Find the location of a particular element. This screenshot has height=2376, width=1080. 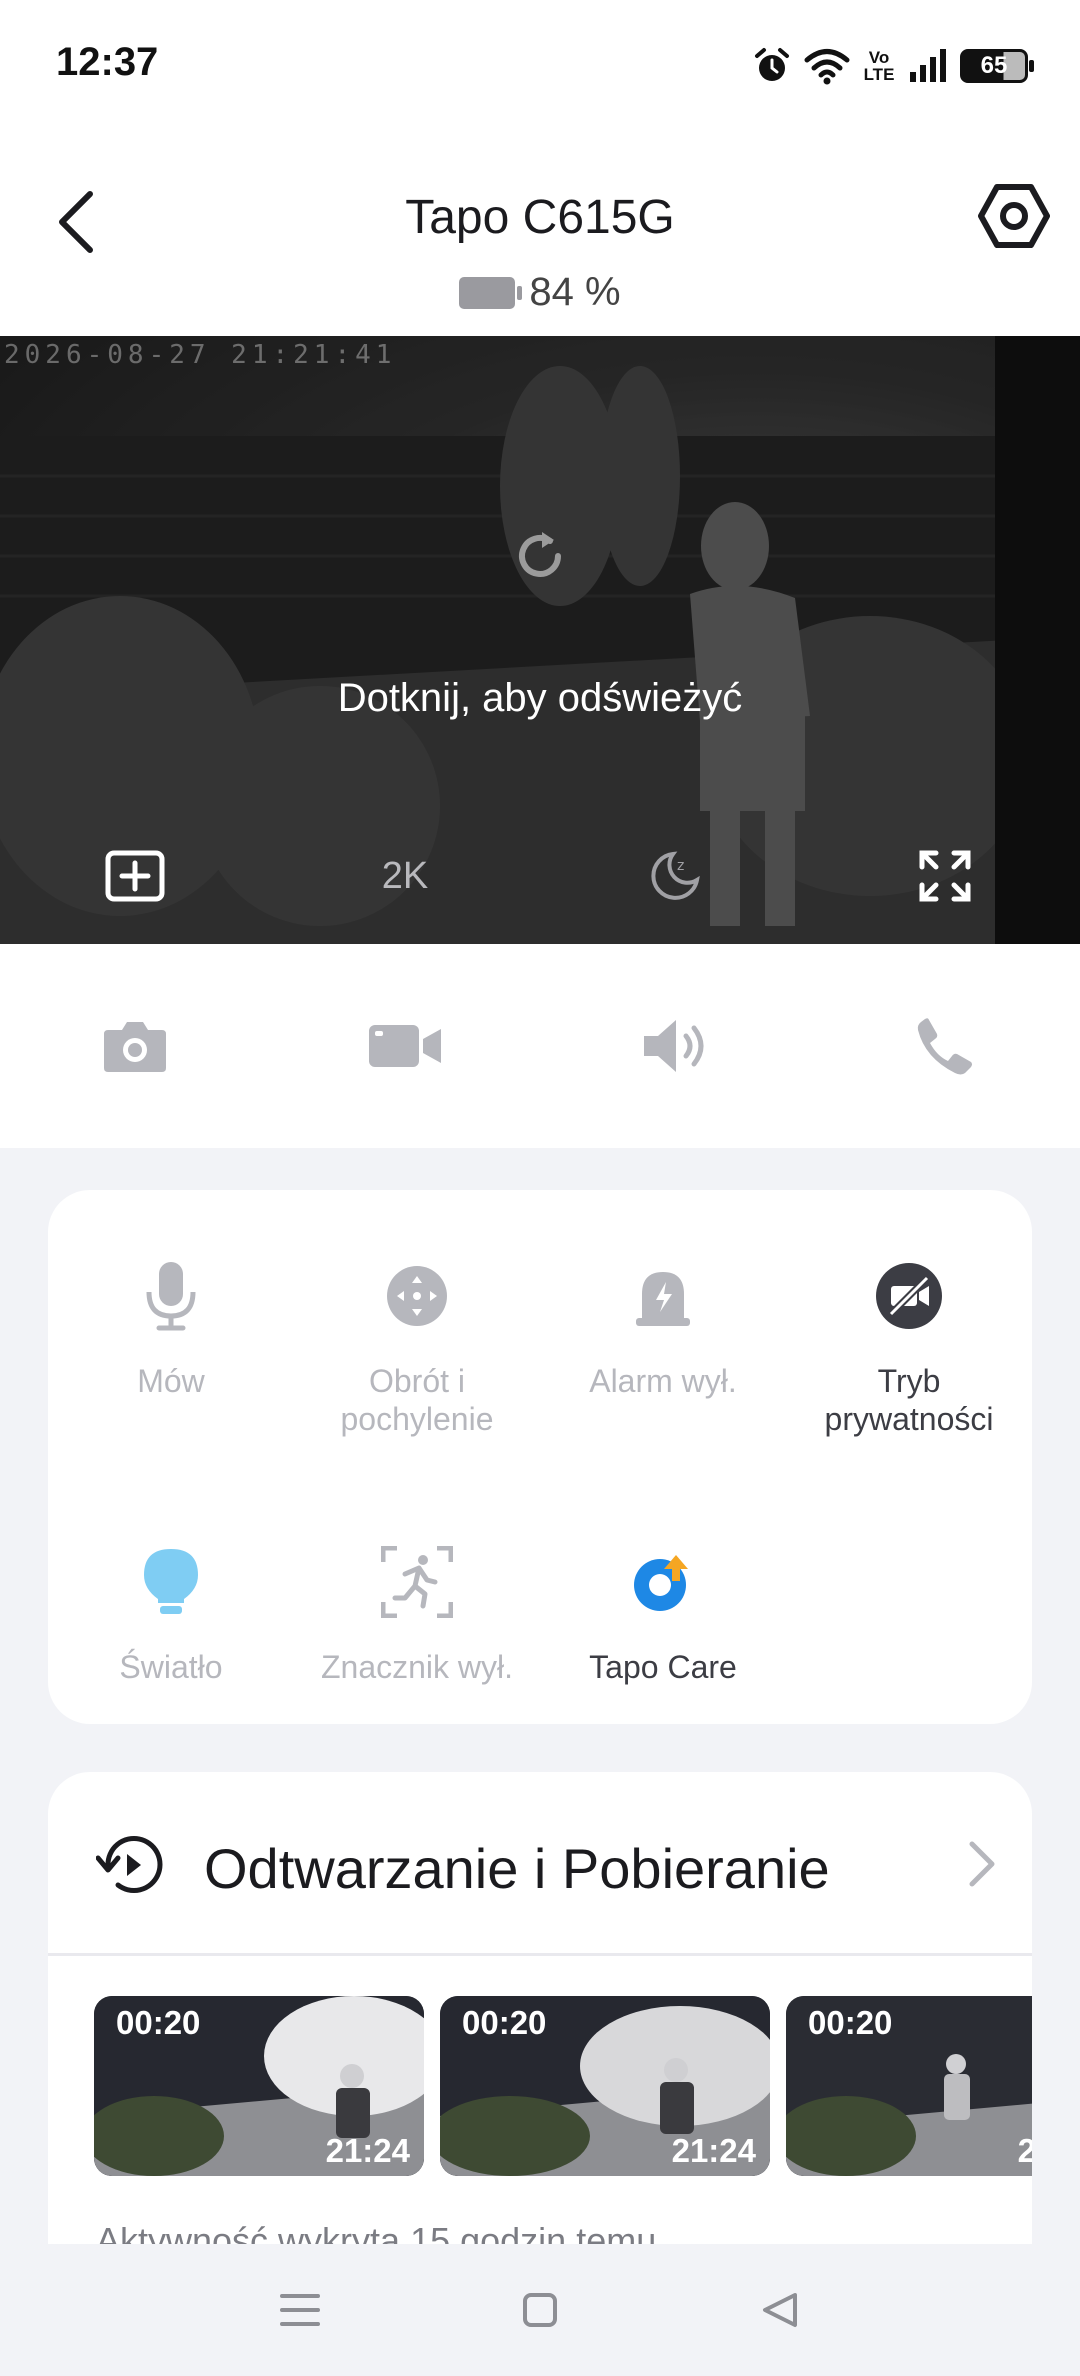

video-controls: 2K z is located at coordinates (540, 876).